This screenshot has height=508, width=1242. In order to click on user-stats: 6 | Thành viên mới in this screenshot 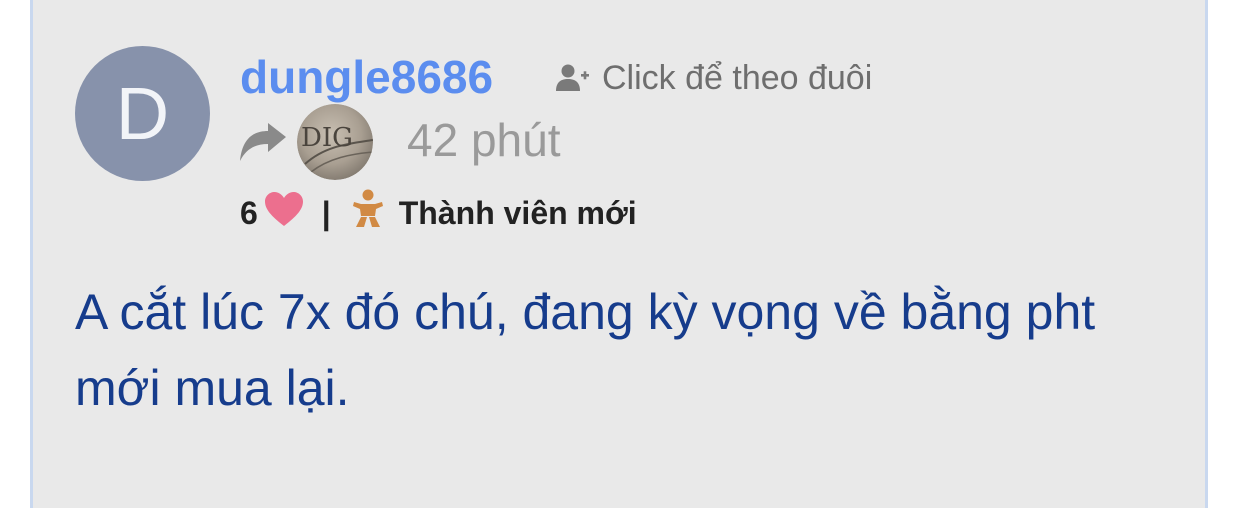, I will do `click(438, 213)`.